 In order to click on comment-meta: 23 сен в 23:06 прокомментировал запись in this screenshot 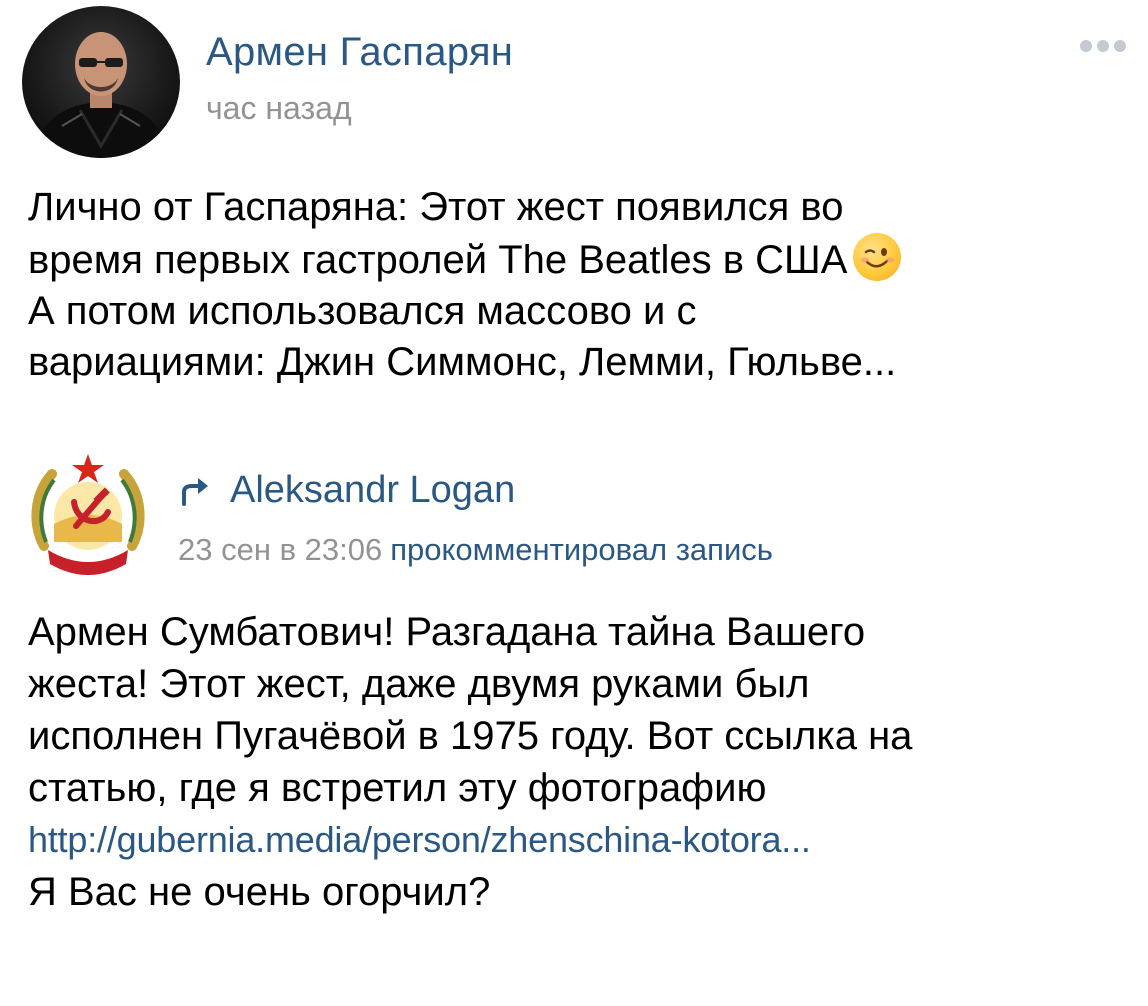, I will do `click(475, 550)`.